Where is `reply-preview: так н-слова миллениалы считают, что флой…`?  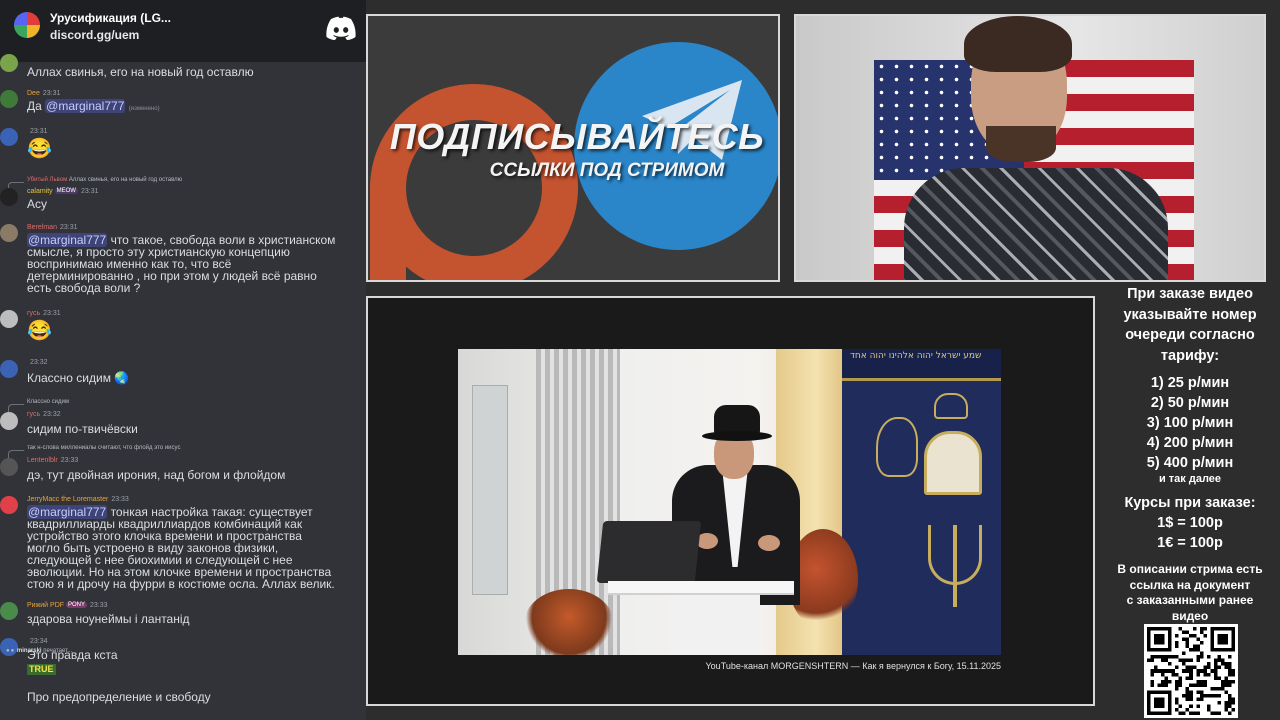 reply-preview: так н-слова миллениалы считают, что флой… is located at coordinates (103, 448).